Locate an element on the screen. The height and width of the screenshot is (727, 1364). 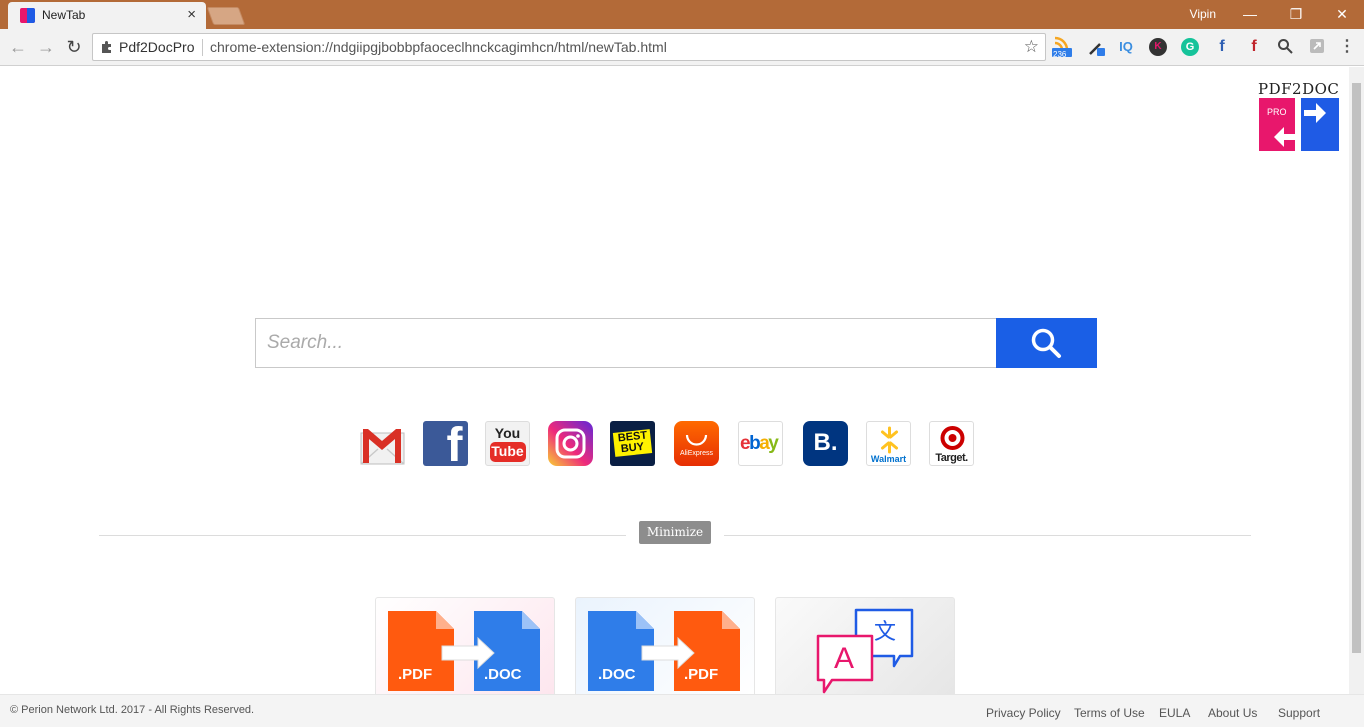
shortcut-target: Target. is located at coordinates (951, 443).